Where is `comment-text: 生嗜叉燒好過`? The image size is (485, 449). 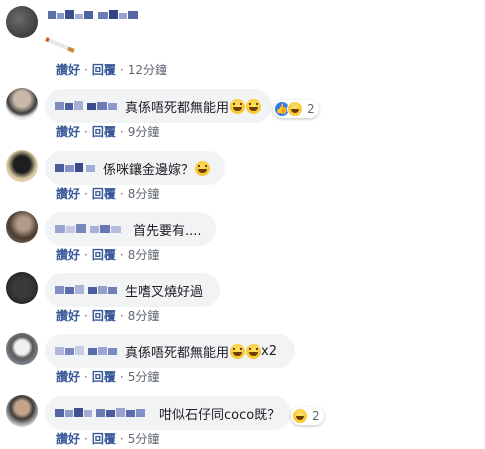
comment-text: 生嗜叉燒好過 is located at coordinates (164, 292).